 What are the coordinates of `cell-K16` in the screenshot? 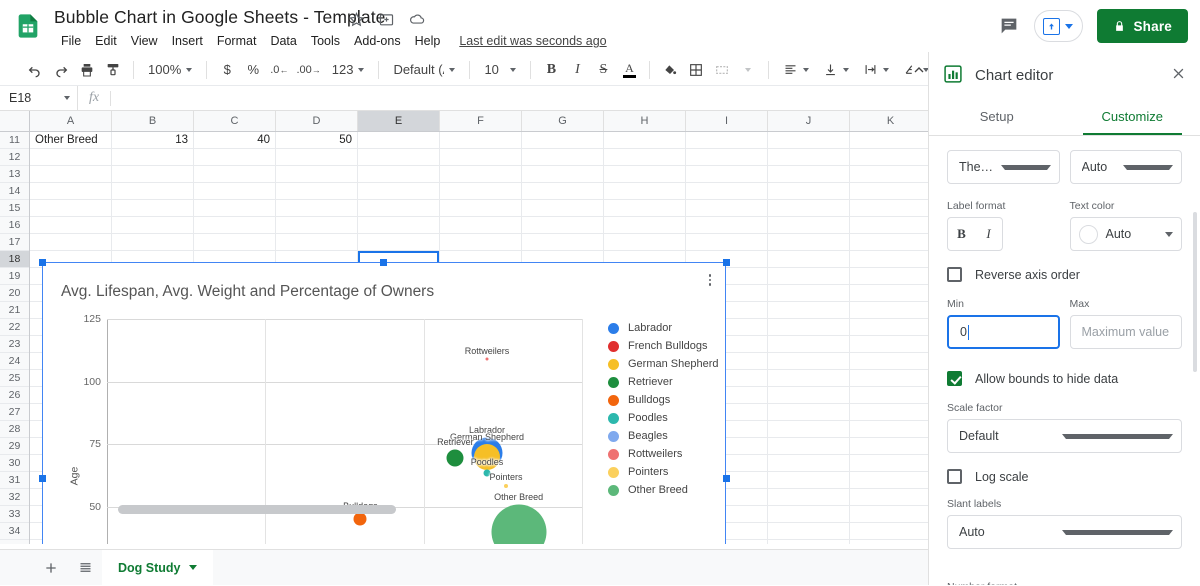 It's located at (891, 225).